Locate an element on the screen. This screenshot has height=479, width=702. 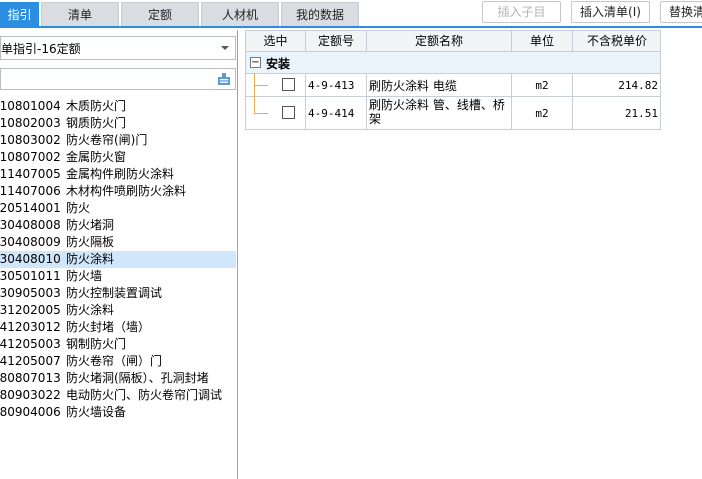
tab-quota: 定额 is located at coordinates (160, 14).